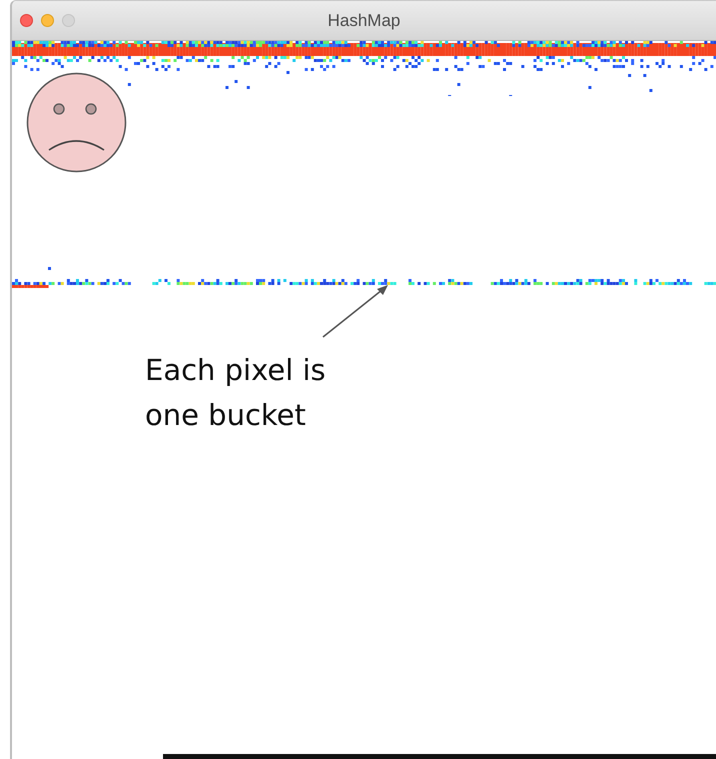 The height and width of the screenshot is (759, 716). What do you see at coordinates (356, 310) in the screenshot?
I see `leader-line` at bounding box center [356, 310].